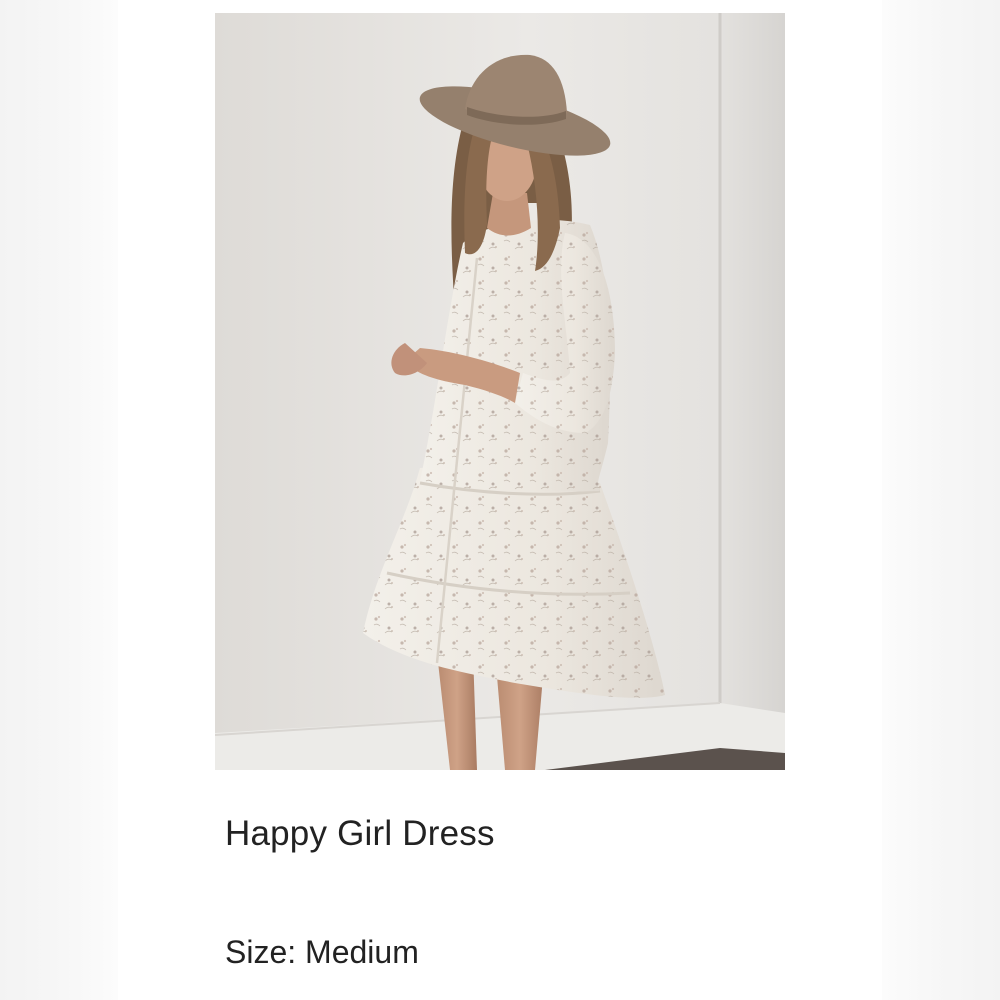 This screenshot has width=1000, height=1000. I want to click on right-blur-margin, so click(941, 500).